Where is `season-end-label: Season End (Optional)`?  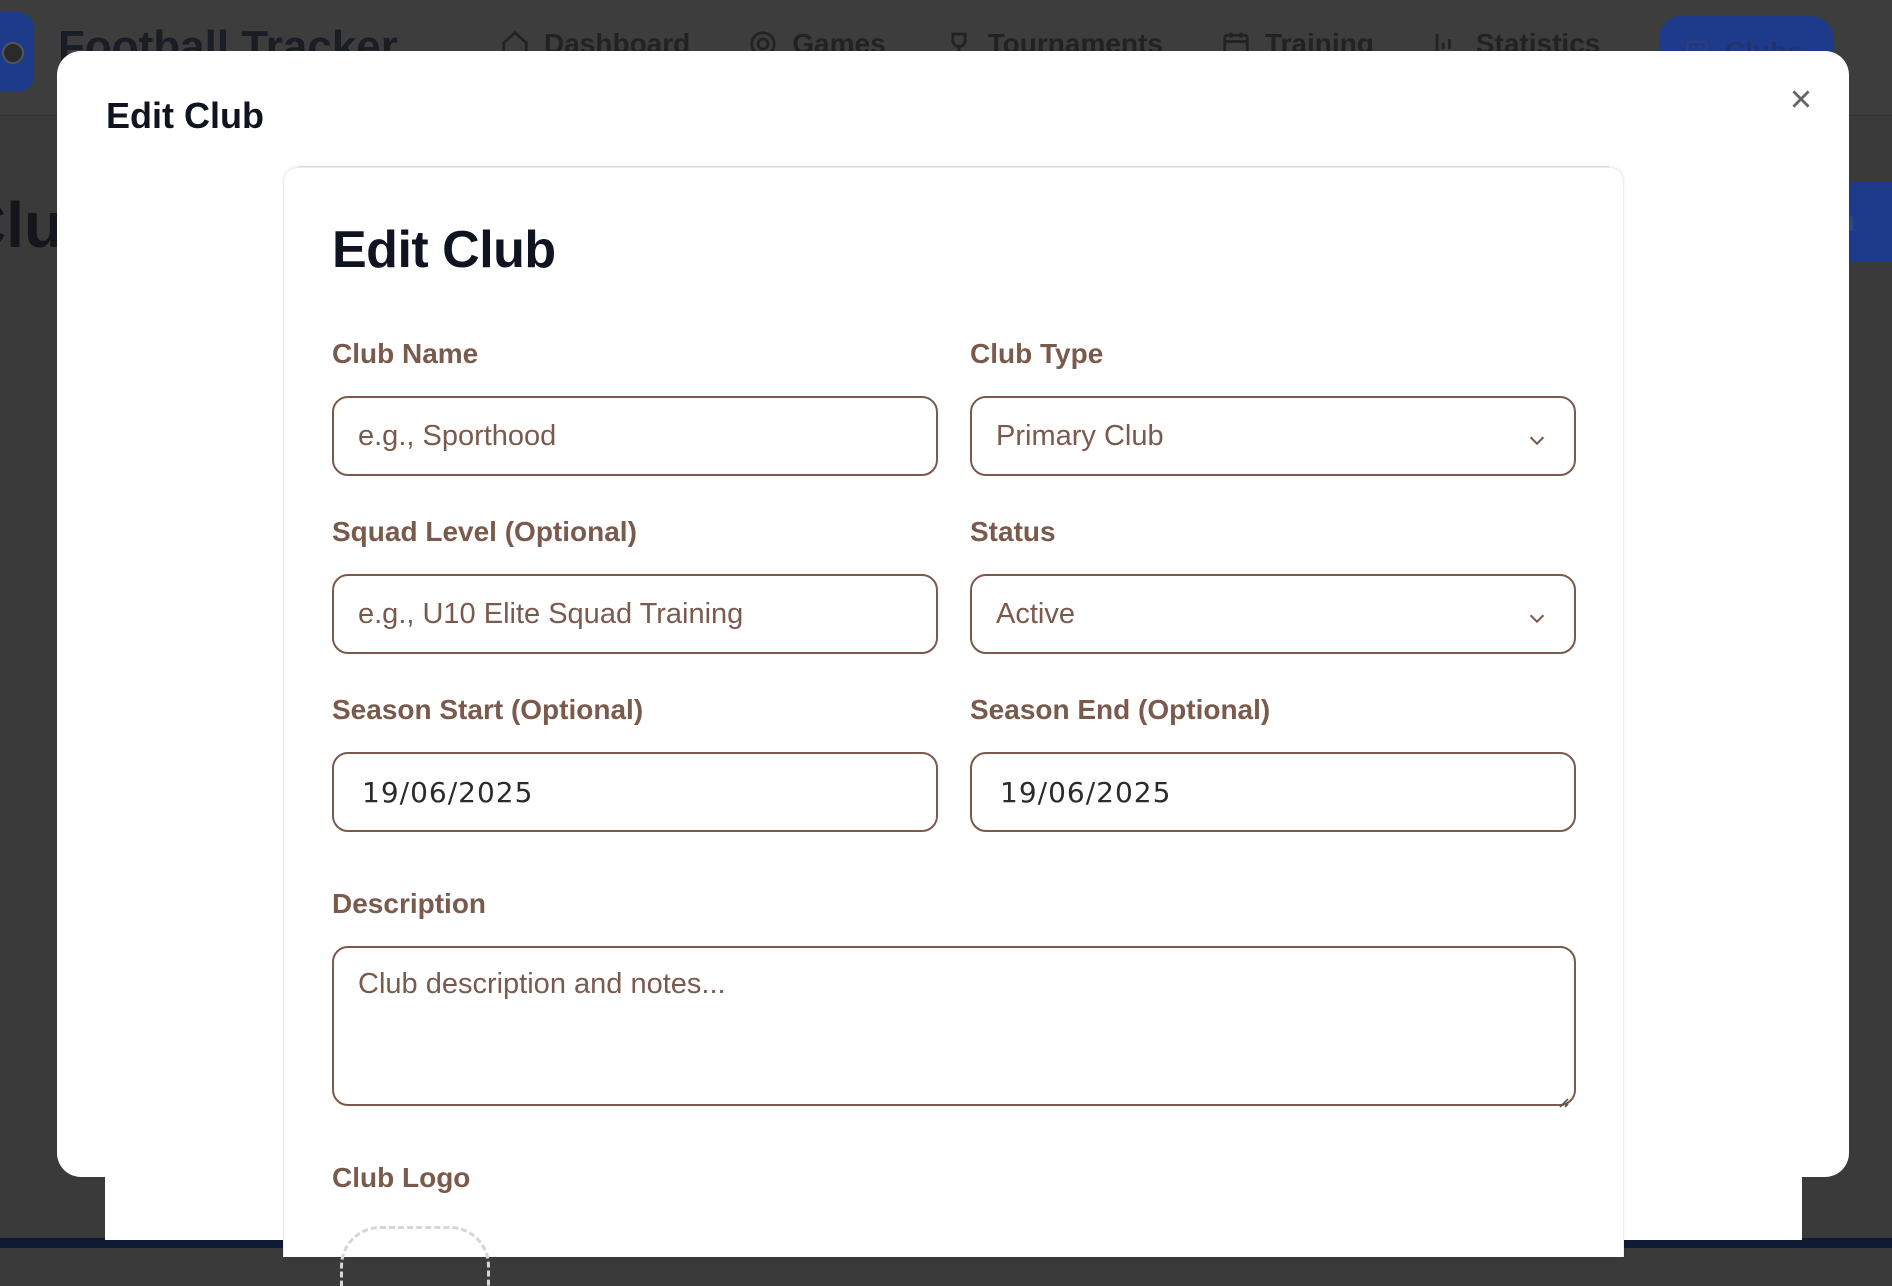 season-end-label: Season End (Optional) is located at coordinates (1120, 709).